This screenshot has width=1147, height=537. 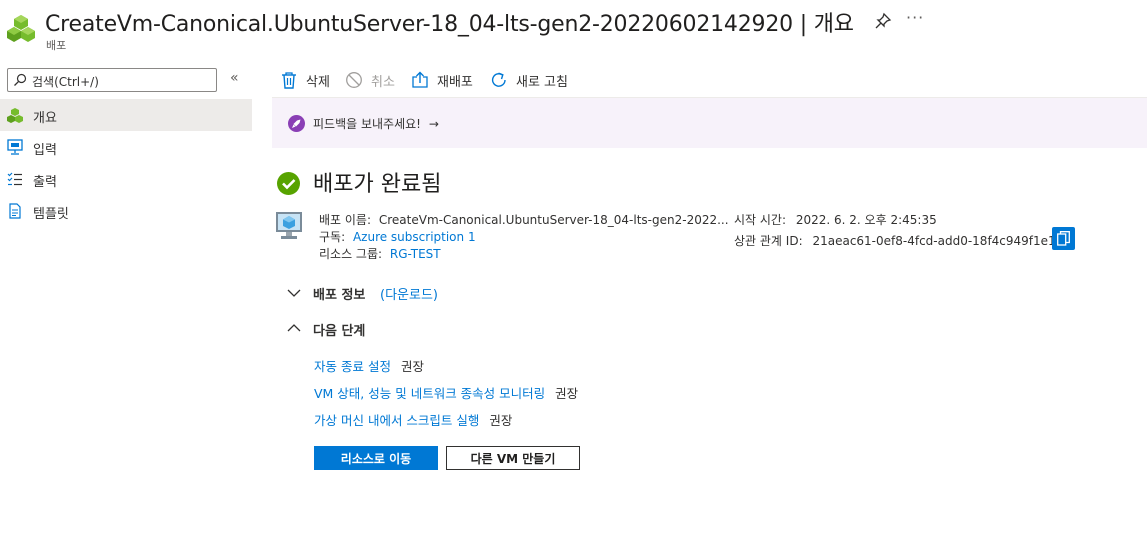 I want to click on cancel-icon, so click(x=354, y=80).